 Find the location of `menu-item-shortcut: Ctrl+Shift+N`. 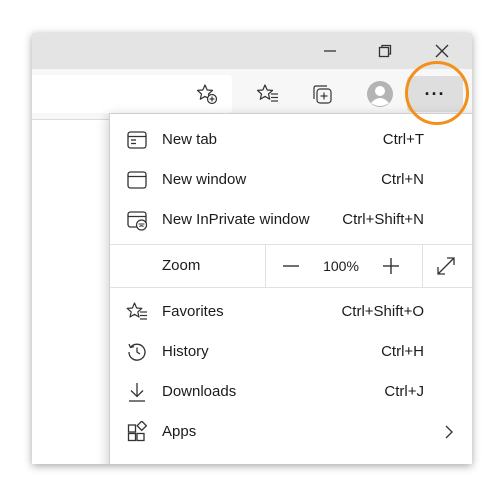

menu-item-shortcut: Ctrl+Shift+N is located at coordinates (383, 219).